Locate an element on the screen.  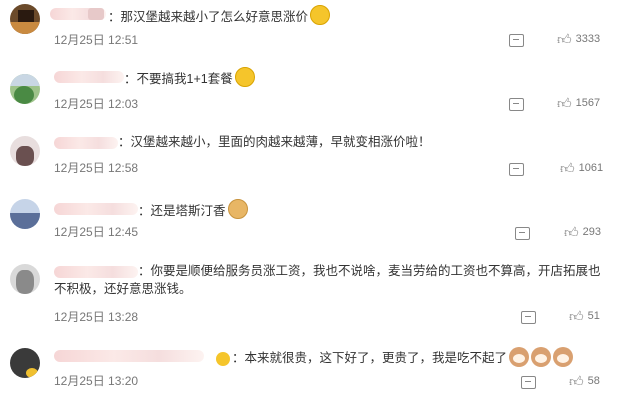
like-button: 👍︎ 58 is located at coordinates (584, 381).